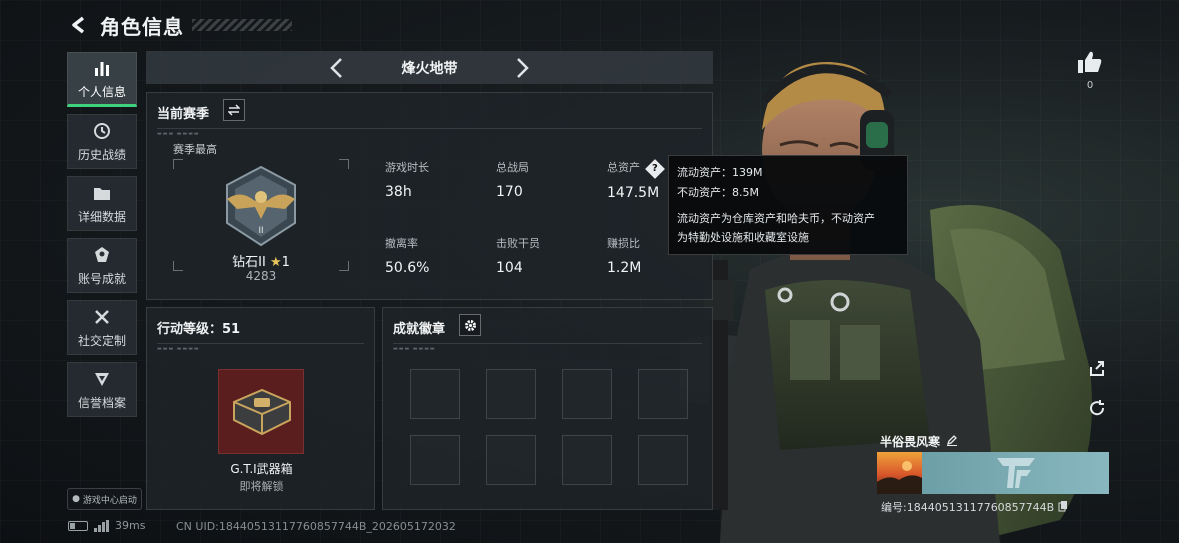  What do you see at coordinates (398, 192) in the screenshot?
I see `stat-value: 38h` at bounding box center [398, 192].